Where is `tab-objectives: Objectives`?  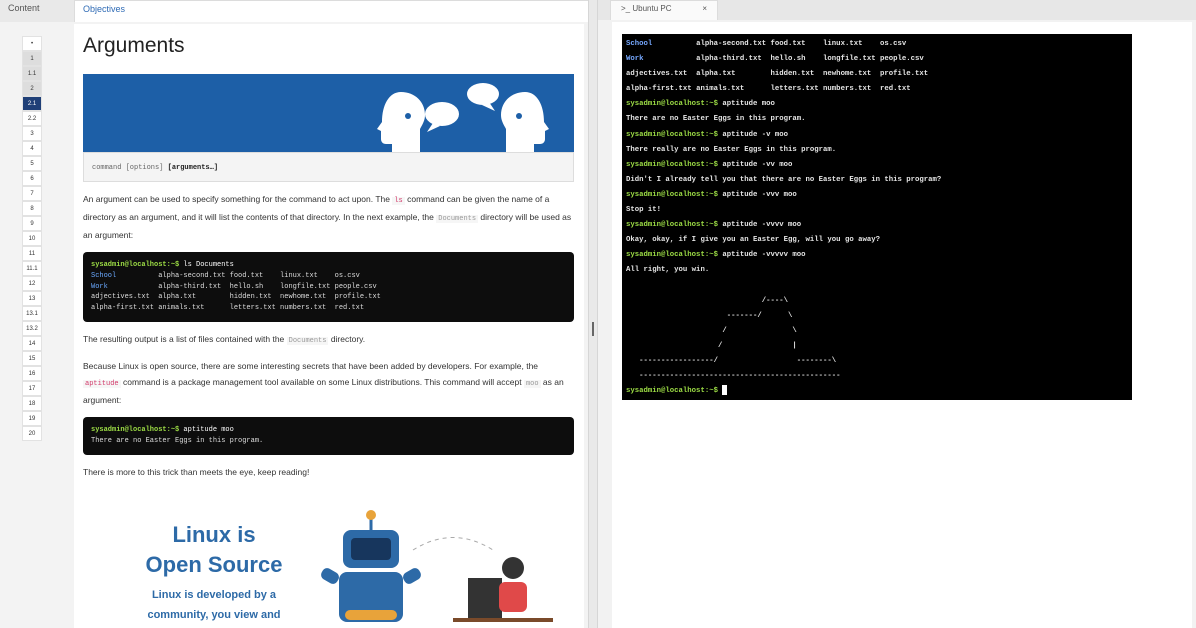 tab-objectives: Objectives is located at coordinates (334, 11).